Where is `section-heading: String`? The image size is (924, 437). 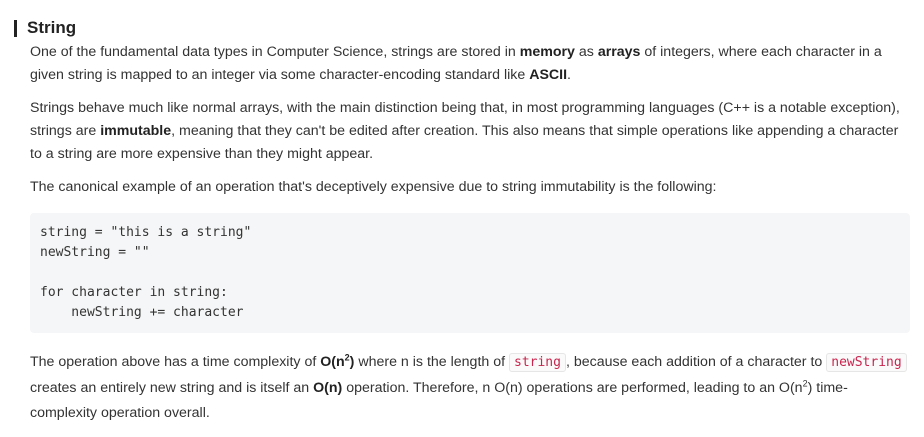 section-heading: String is located at coordinates (45, 28).